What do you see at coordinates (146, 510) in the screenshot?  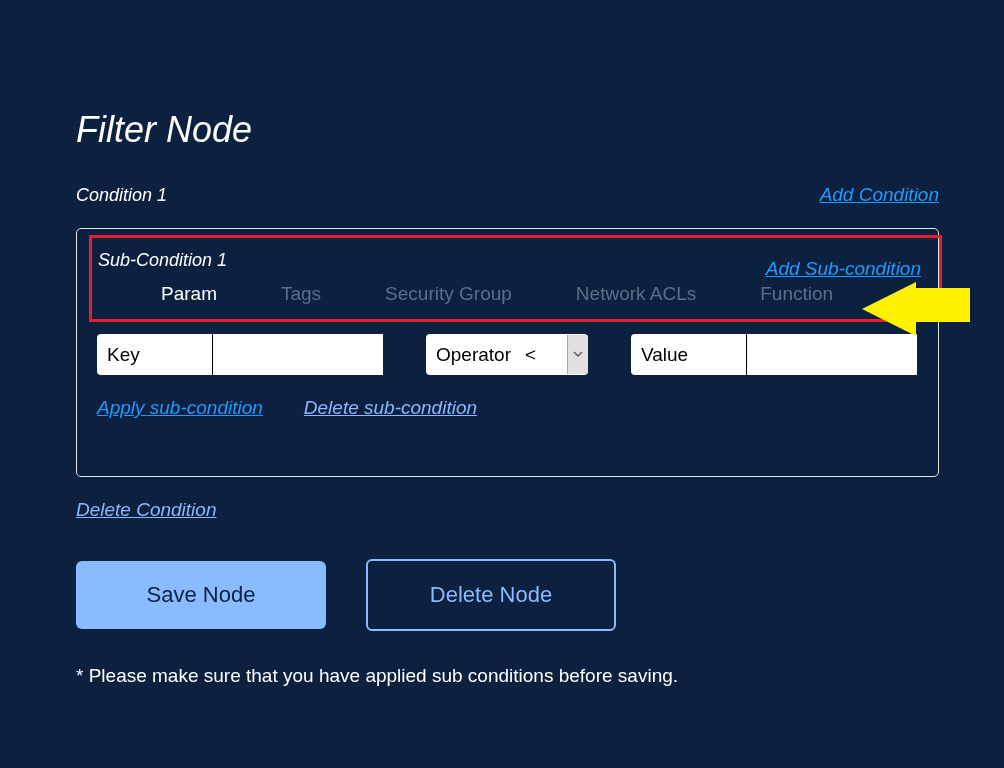 I see `delete-condition-link: Delete Condition` at bounding box center [146, 510].